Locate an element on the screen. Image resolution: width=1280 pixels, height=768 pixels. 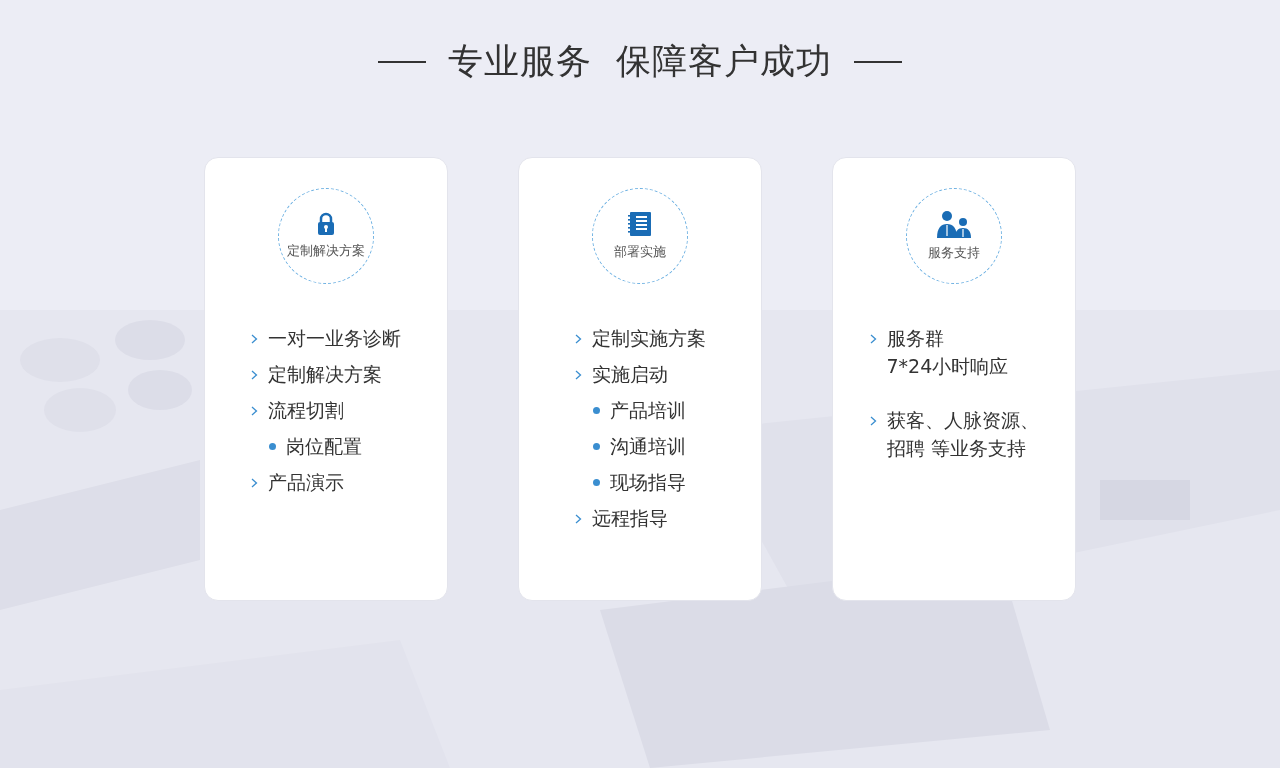
list-item-text: 现场指导 is located at coordinates (647, 482).